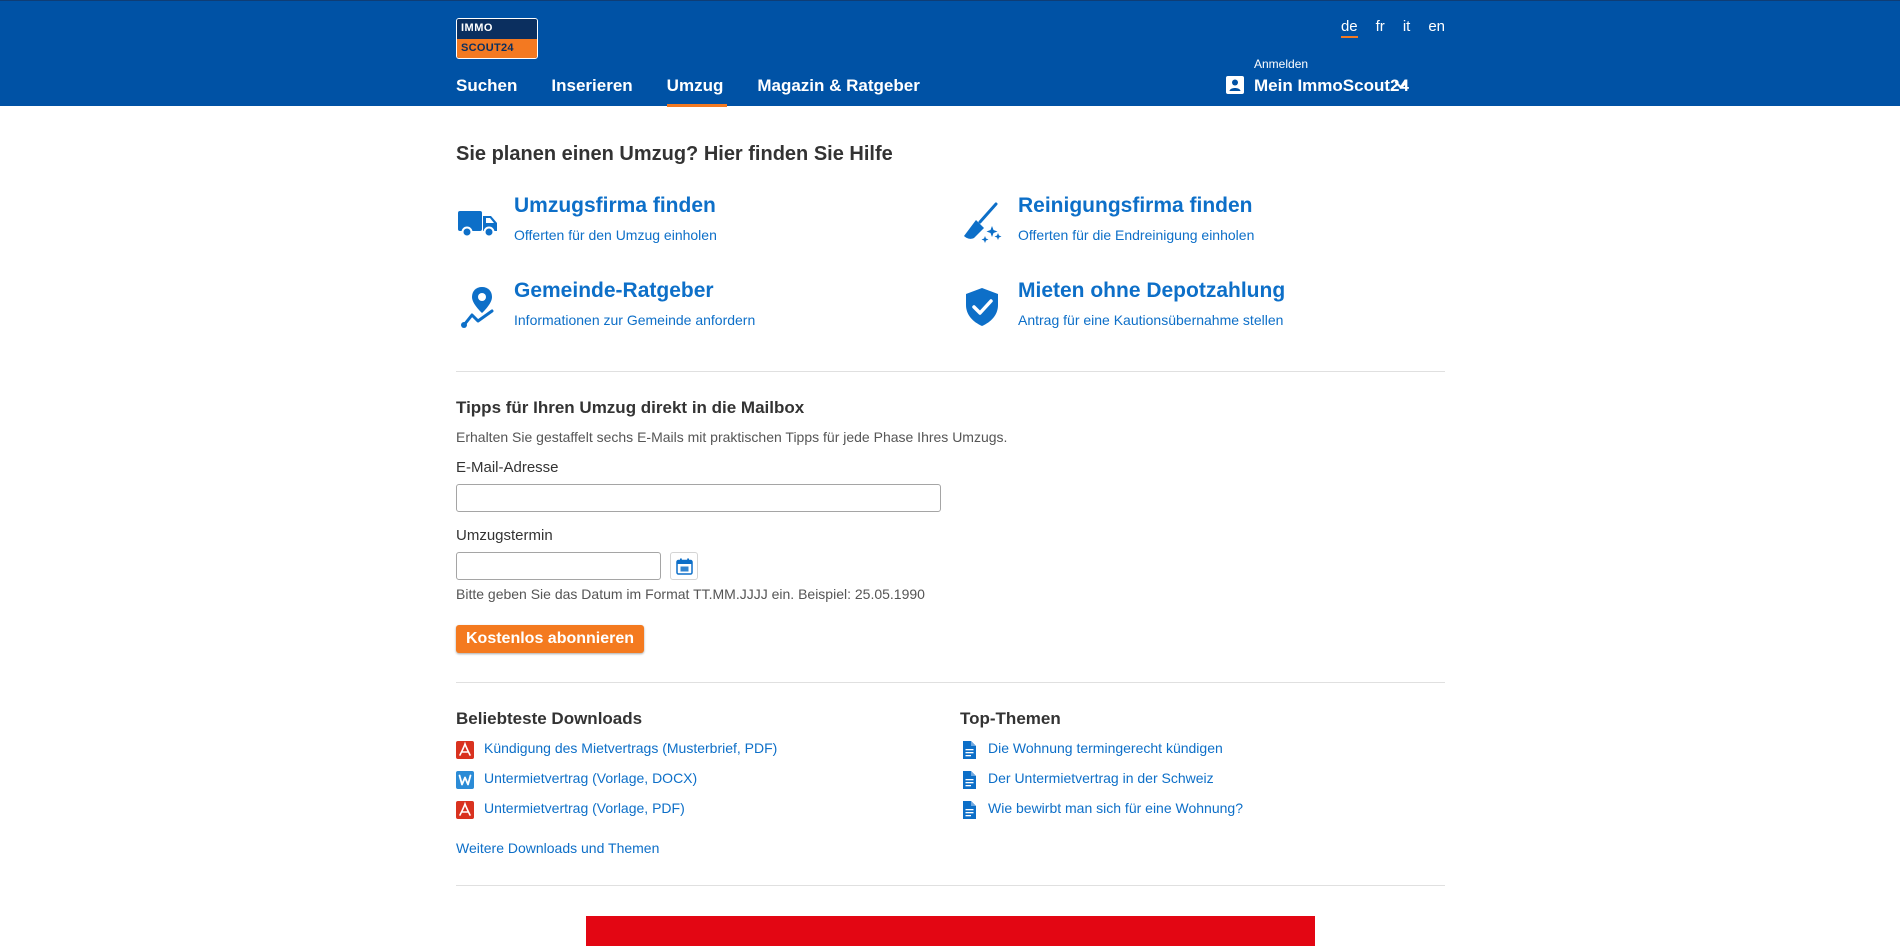 The image size is (1900, 946). Describe the element at coordinates (477, 307) in the screenshot. I see `map-pin-route-icon` at that location.